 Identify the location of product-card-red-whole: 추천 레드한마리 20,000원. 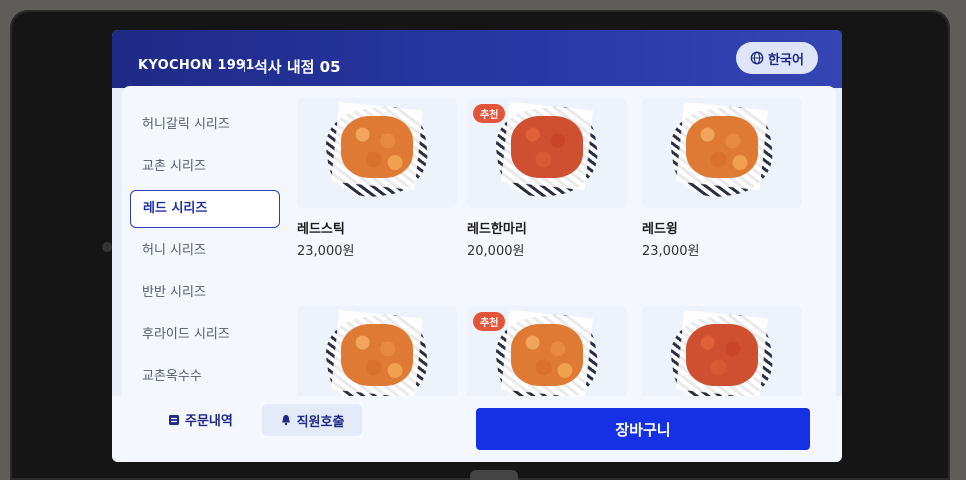
(547, 178).